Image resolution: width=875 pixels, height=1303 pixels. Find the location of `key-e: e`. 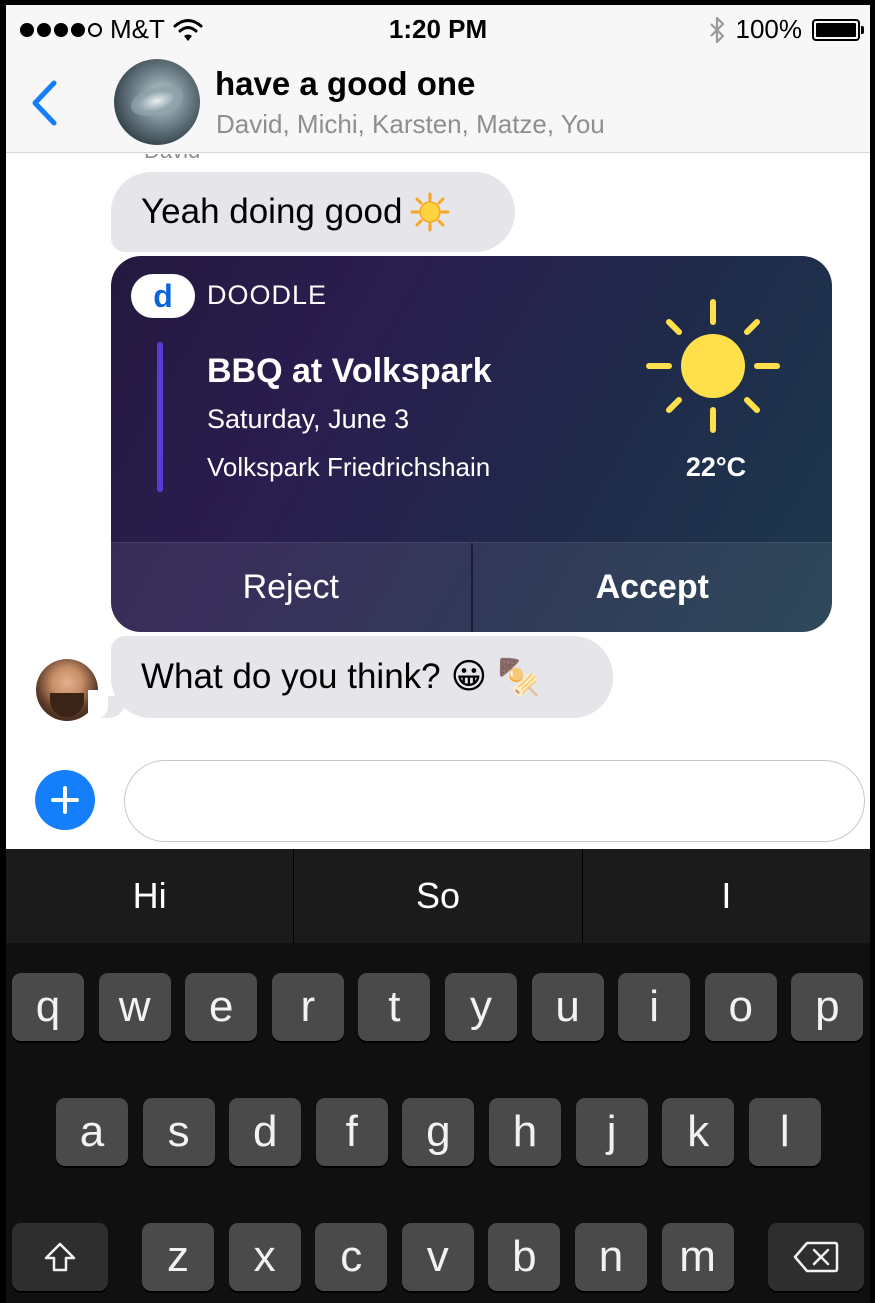

key-e: e is located at coordinates (221, 1007).